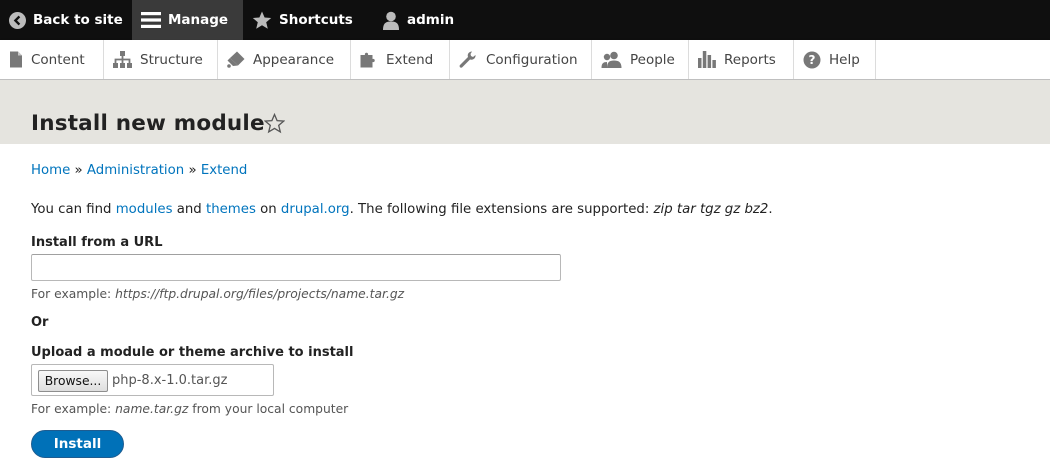 This screenshot has height=472, width=1050. What do you see at coordinates (274, 123) in the screenshot?
I see `shortcut-star-icon` at bounding box center [274, 123].